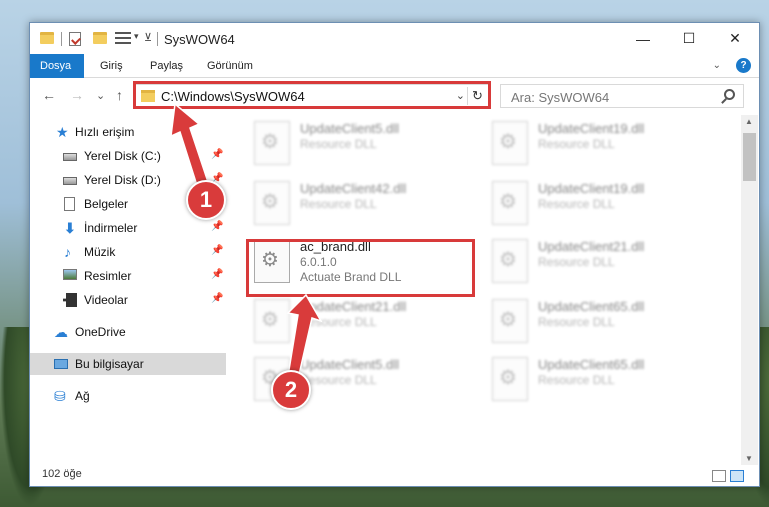 The height and width of the screenshot is (507, 769). I want to click on callout-badge-2: 2, so click(291, 390).